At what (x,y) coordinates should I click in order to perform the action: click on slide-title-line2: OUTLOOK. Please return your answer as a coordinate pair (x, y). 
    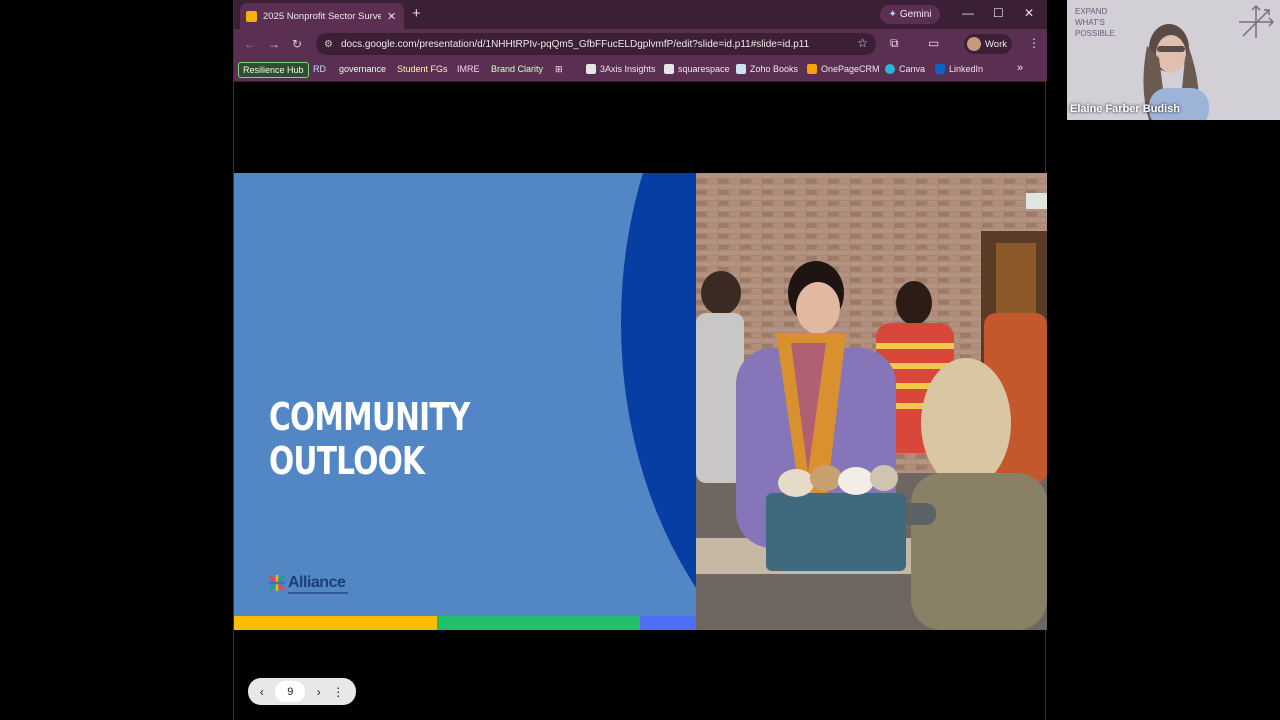
    Looking at the image, I should click on (347, 461).